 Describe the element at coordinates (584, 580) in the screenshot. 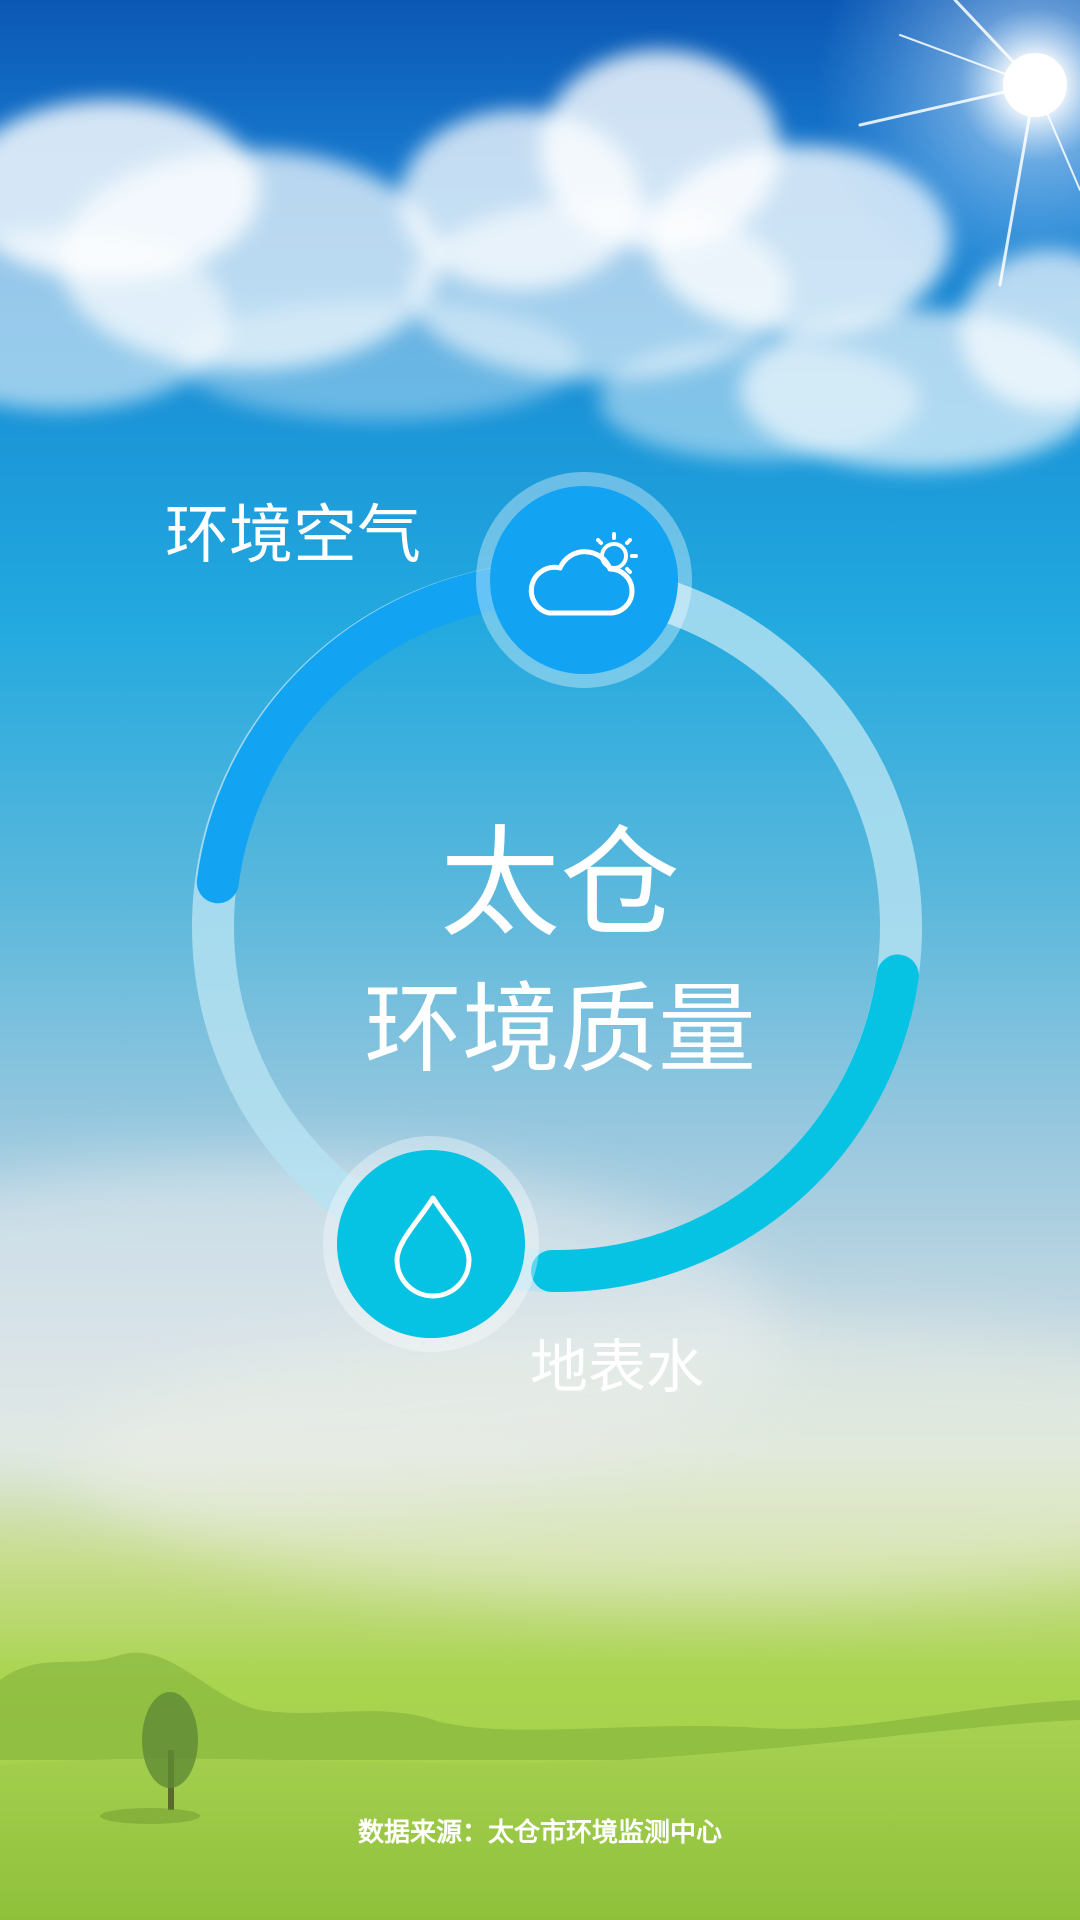

I see `air-quality-button` at that location.